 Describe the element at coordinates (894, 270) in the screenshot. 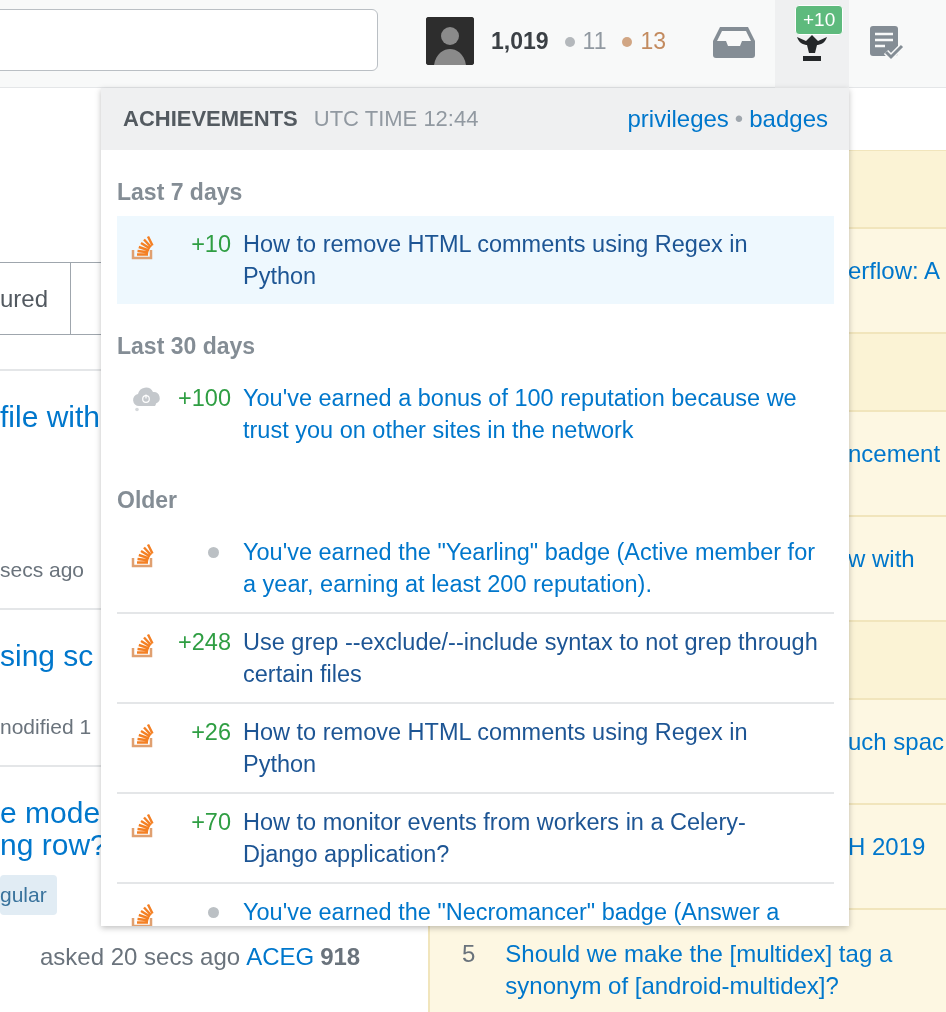

I see `sidebar-link: erflow: A` at that location.